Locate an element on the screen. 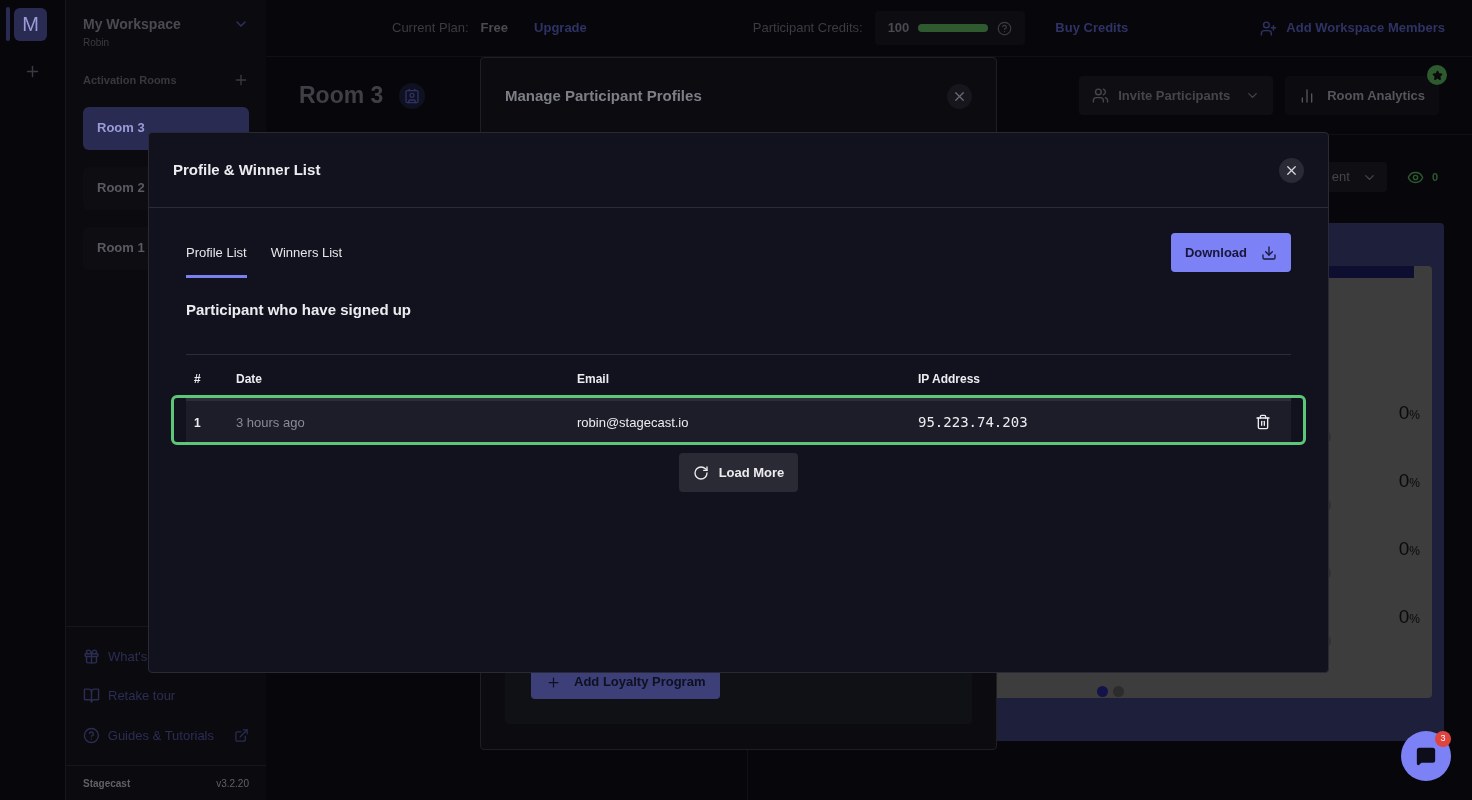 The image size is (1472, 800). section-heading: Participant who have signed up is located at coordinates (299, 309).